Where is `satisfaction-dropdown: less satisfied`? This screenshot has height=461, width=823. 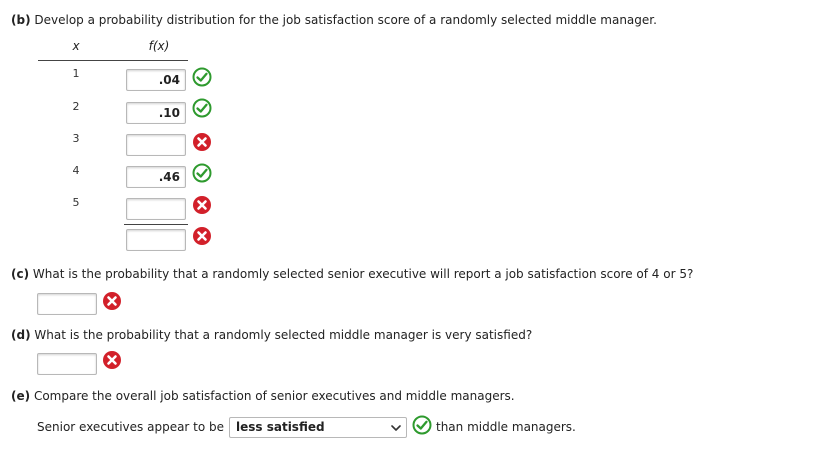 satisfaction-dropdown: less satisfied is located at coordinates (318, 427).